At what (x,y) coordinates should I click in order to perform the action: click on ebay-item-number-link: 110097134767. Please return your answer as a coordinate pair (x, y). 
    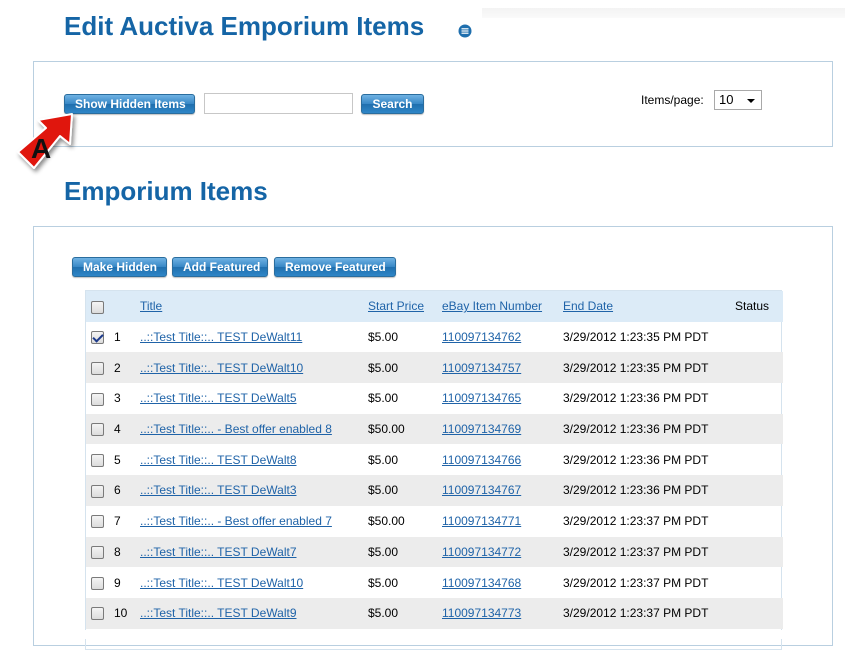
    Looking at the image, I should click on (481, 490).